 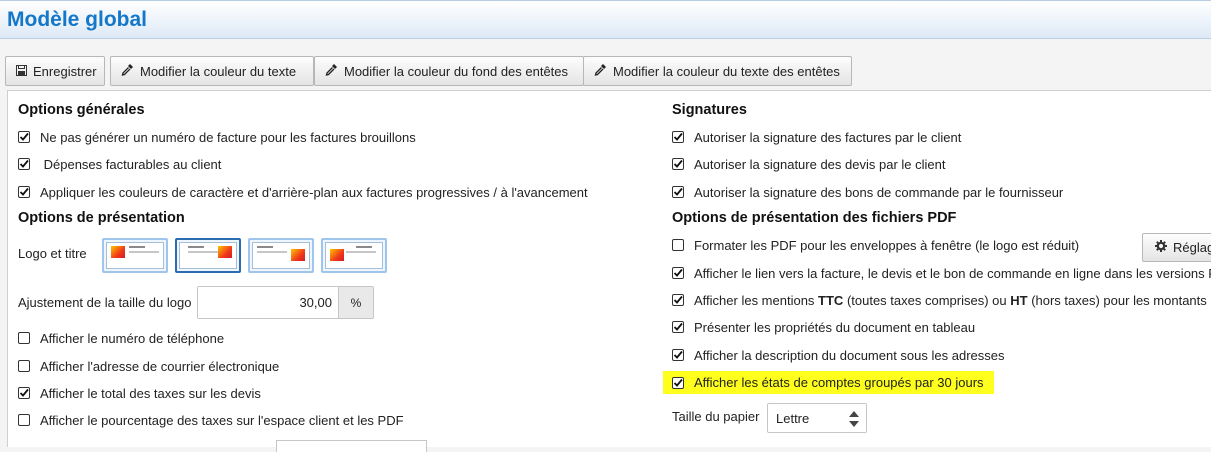 I want to click on signatures-title: Signatures, so click(x=709, y=110).